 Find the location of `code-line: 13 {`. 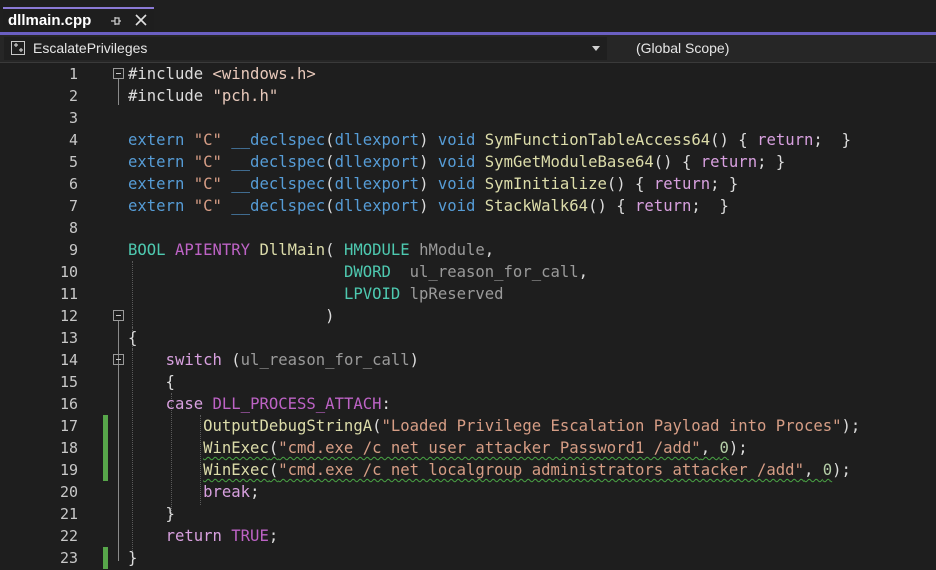

code-line: 13 { is located at coordinates (468, 338).